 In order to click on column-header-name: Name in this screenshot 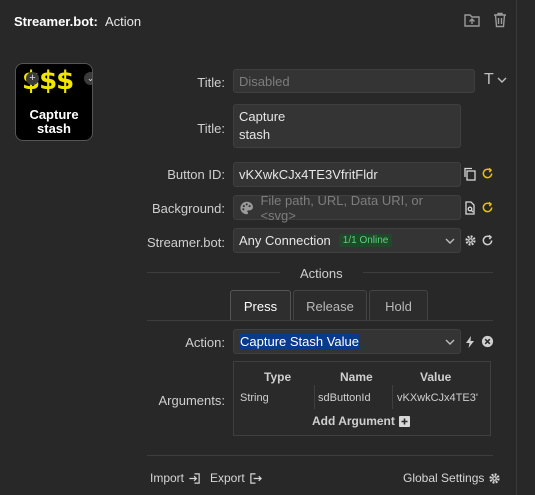, I will do `click(356, 377)`.